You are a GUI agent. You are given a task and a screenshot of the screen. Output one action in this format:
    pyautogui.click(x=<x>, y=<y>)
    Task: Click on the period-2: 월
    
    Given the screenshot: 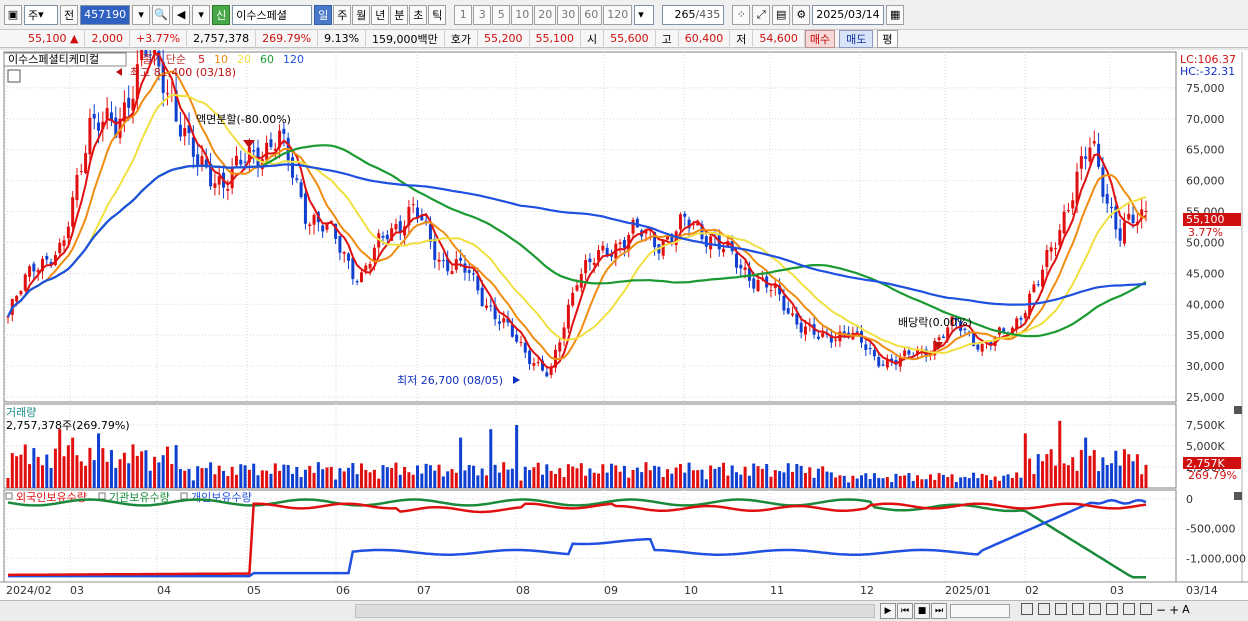 What is the action you would take?
    pyautogui.click(x=361, y=14)
    